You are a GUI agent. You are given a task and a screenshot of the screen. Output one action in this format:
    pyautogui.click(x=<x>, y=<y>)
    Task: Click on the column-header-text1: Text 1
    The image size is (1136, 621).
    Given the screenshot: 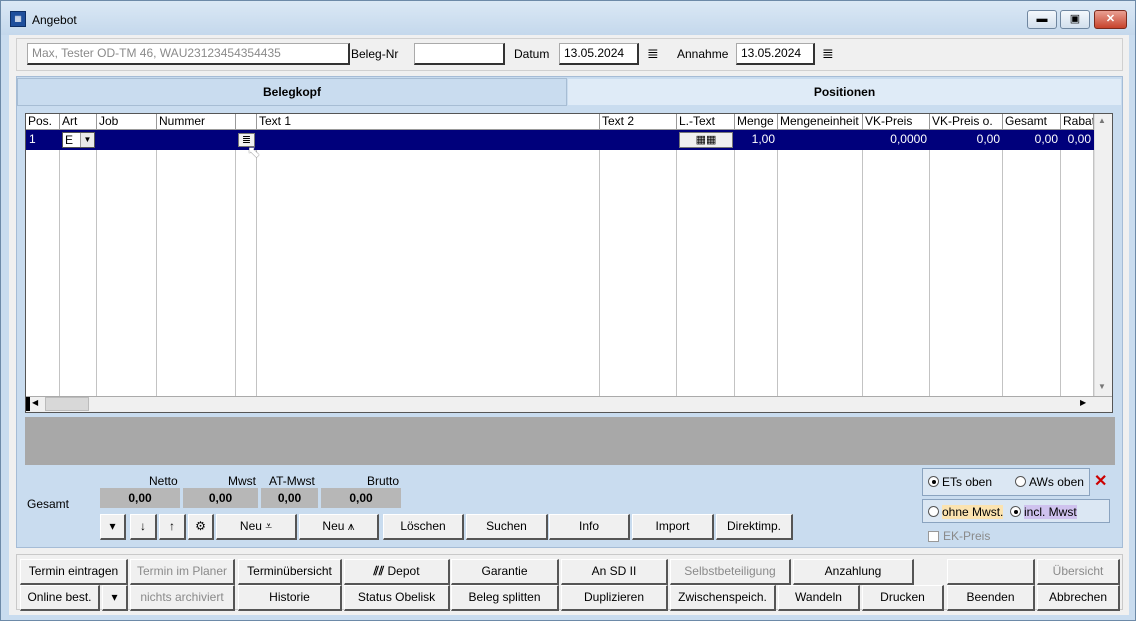 What is the action you would take?
    pyautogui.click(x=428, y=122)
    